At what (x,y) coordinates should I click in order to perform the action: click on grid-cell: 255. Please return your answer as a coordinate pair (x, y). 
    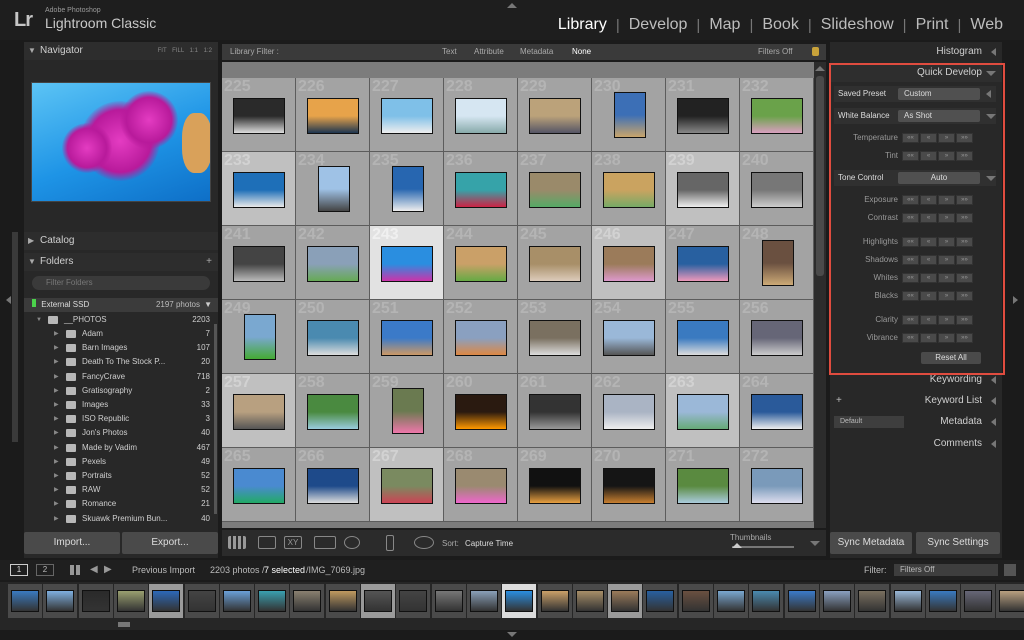
    Looking at the image, I should click on (703, 337).